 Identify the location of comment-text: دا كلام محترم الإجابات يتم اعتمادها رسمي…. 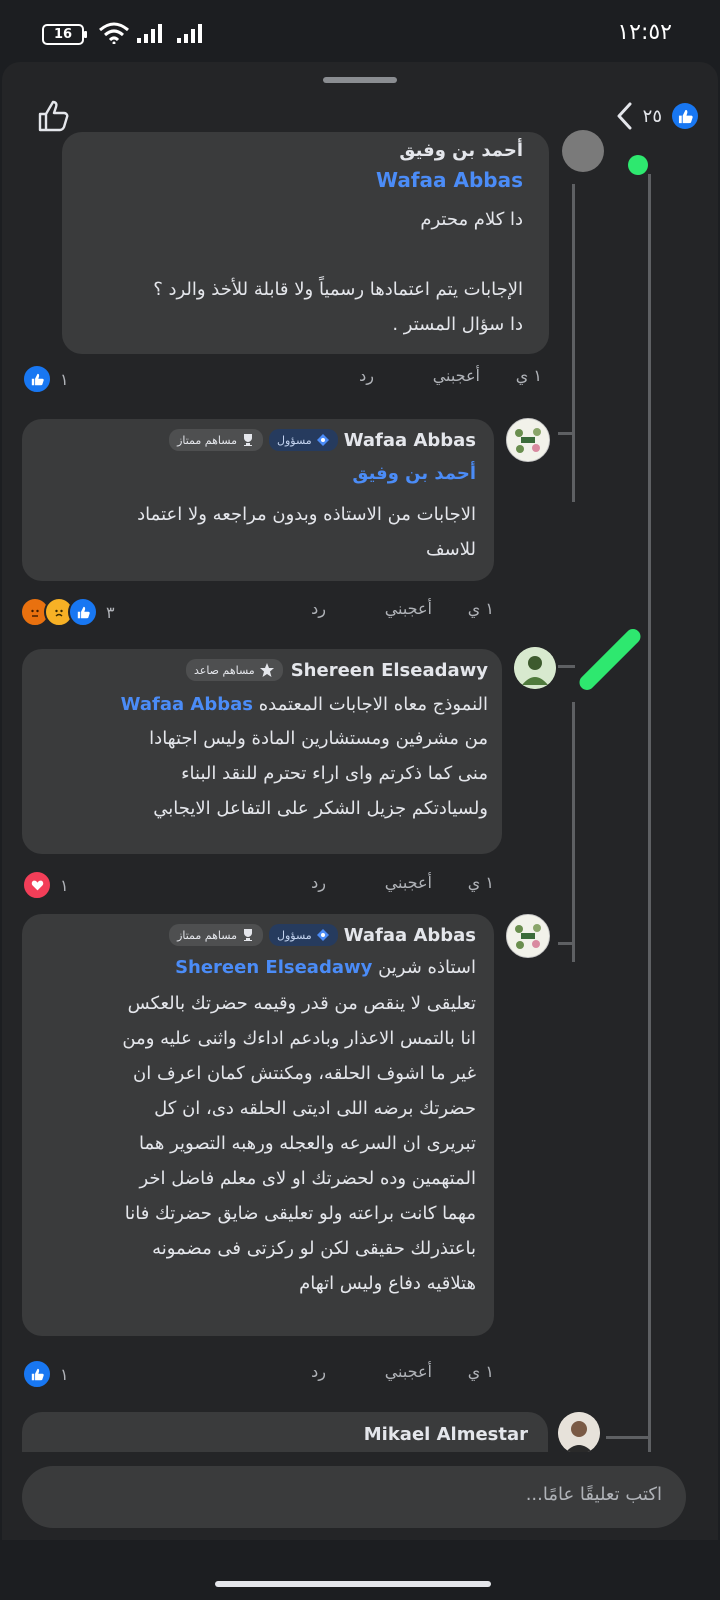
(338, 272).